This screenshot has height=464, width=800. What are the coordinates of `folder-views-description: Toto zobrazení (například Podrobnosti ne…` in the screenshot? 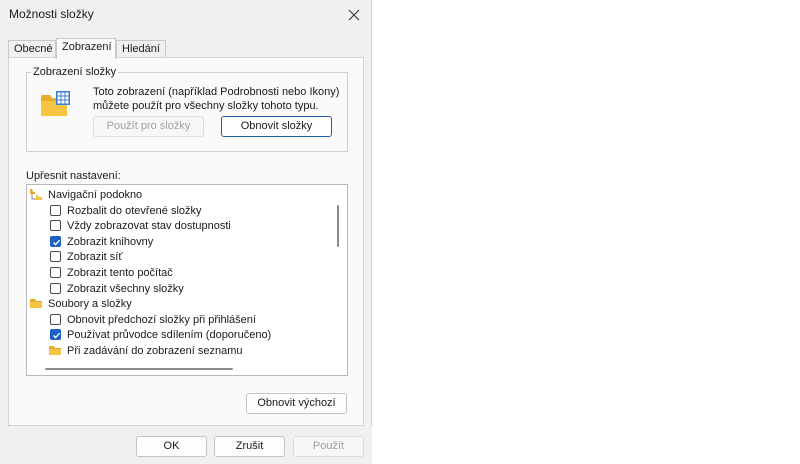 It's located at (218, 99).